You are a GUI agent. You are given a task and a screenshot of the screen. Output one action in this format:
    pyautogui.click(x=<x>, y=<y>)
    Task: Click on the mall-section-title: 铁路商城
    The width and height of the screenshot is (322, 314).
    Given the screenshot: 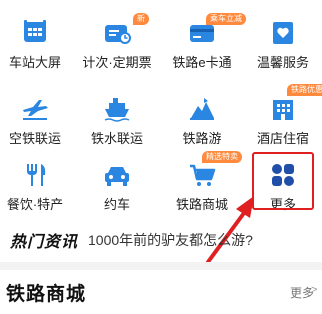 What is the action you would take?
    pyautogui.click(x=46, y=294)
    